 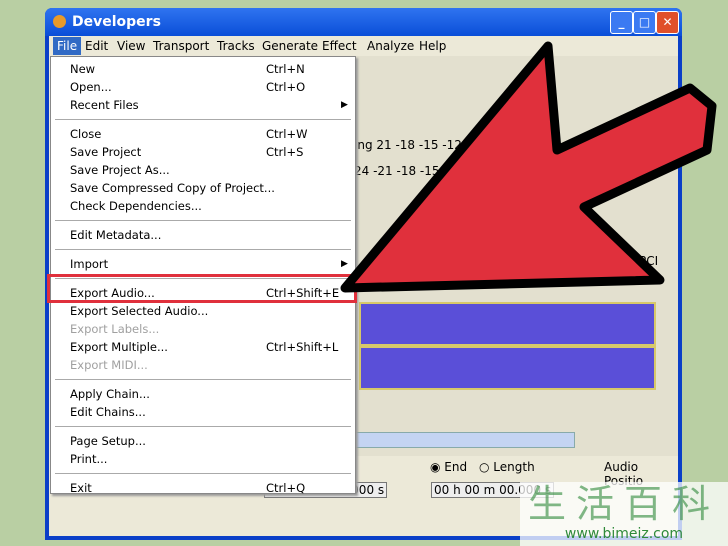 I want to click on watermark: 生活百科 www.bimeiz.com, so click(x=624, y=514).